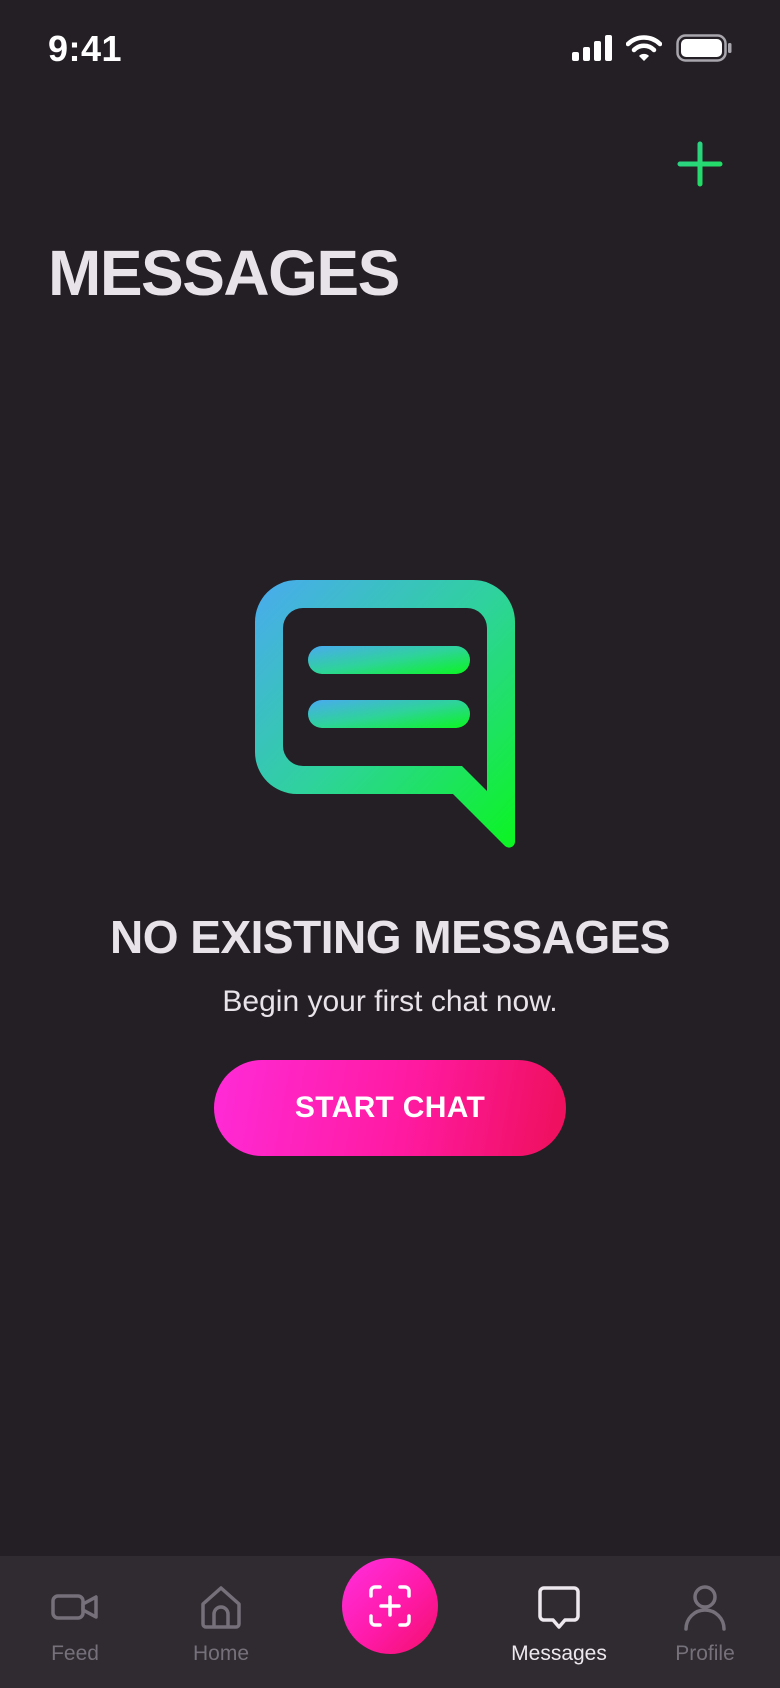  Describe the element at coordinates (592, 48) in the screenshot. I see `signal-icon` at that location.